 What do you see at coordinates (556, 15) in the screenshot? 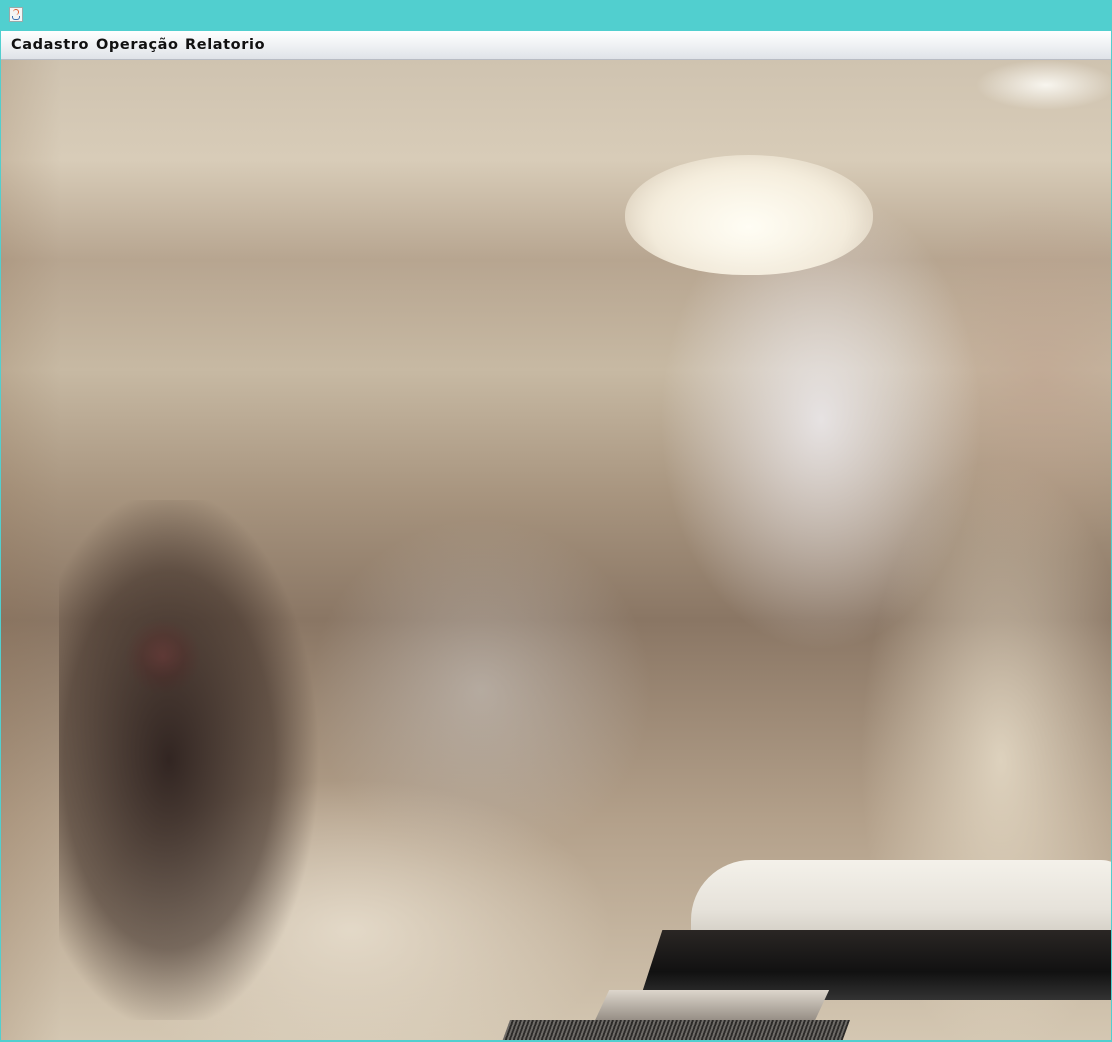
I see `title-bar` at bounding box center [556, 15].